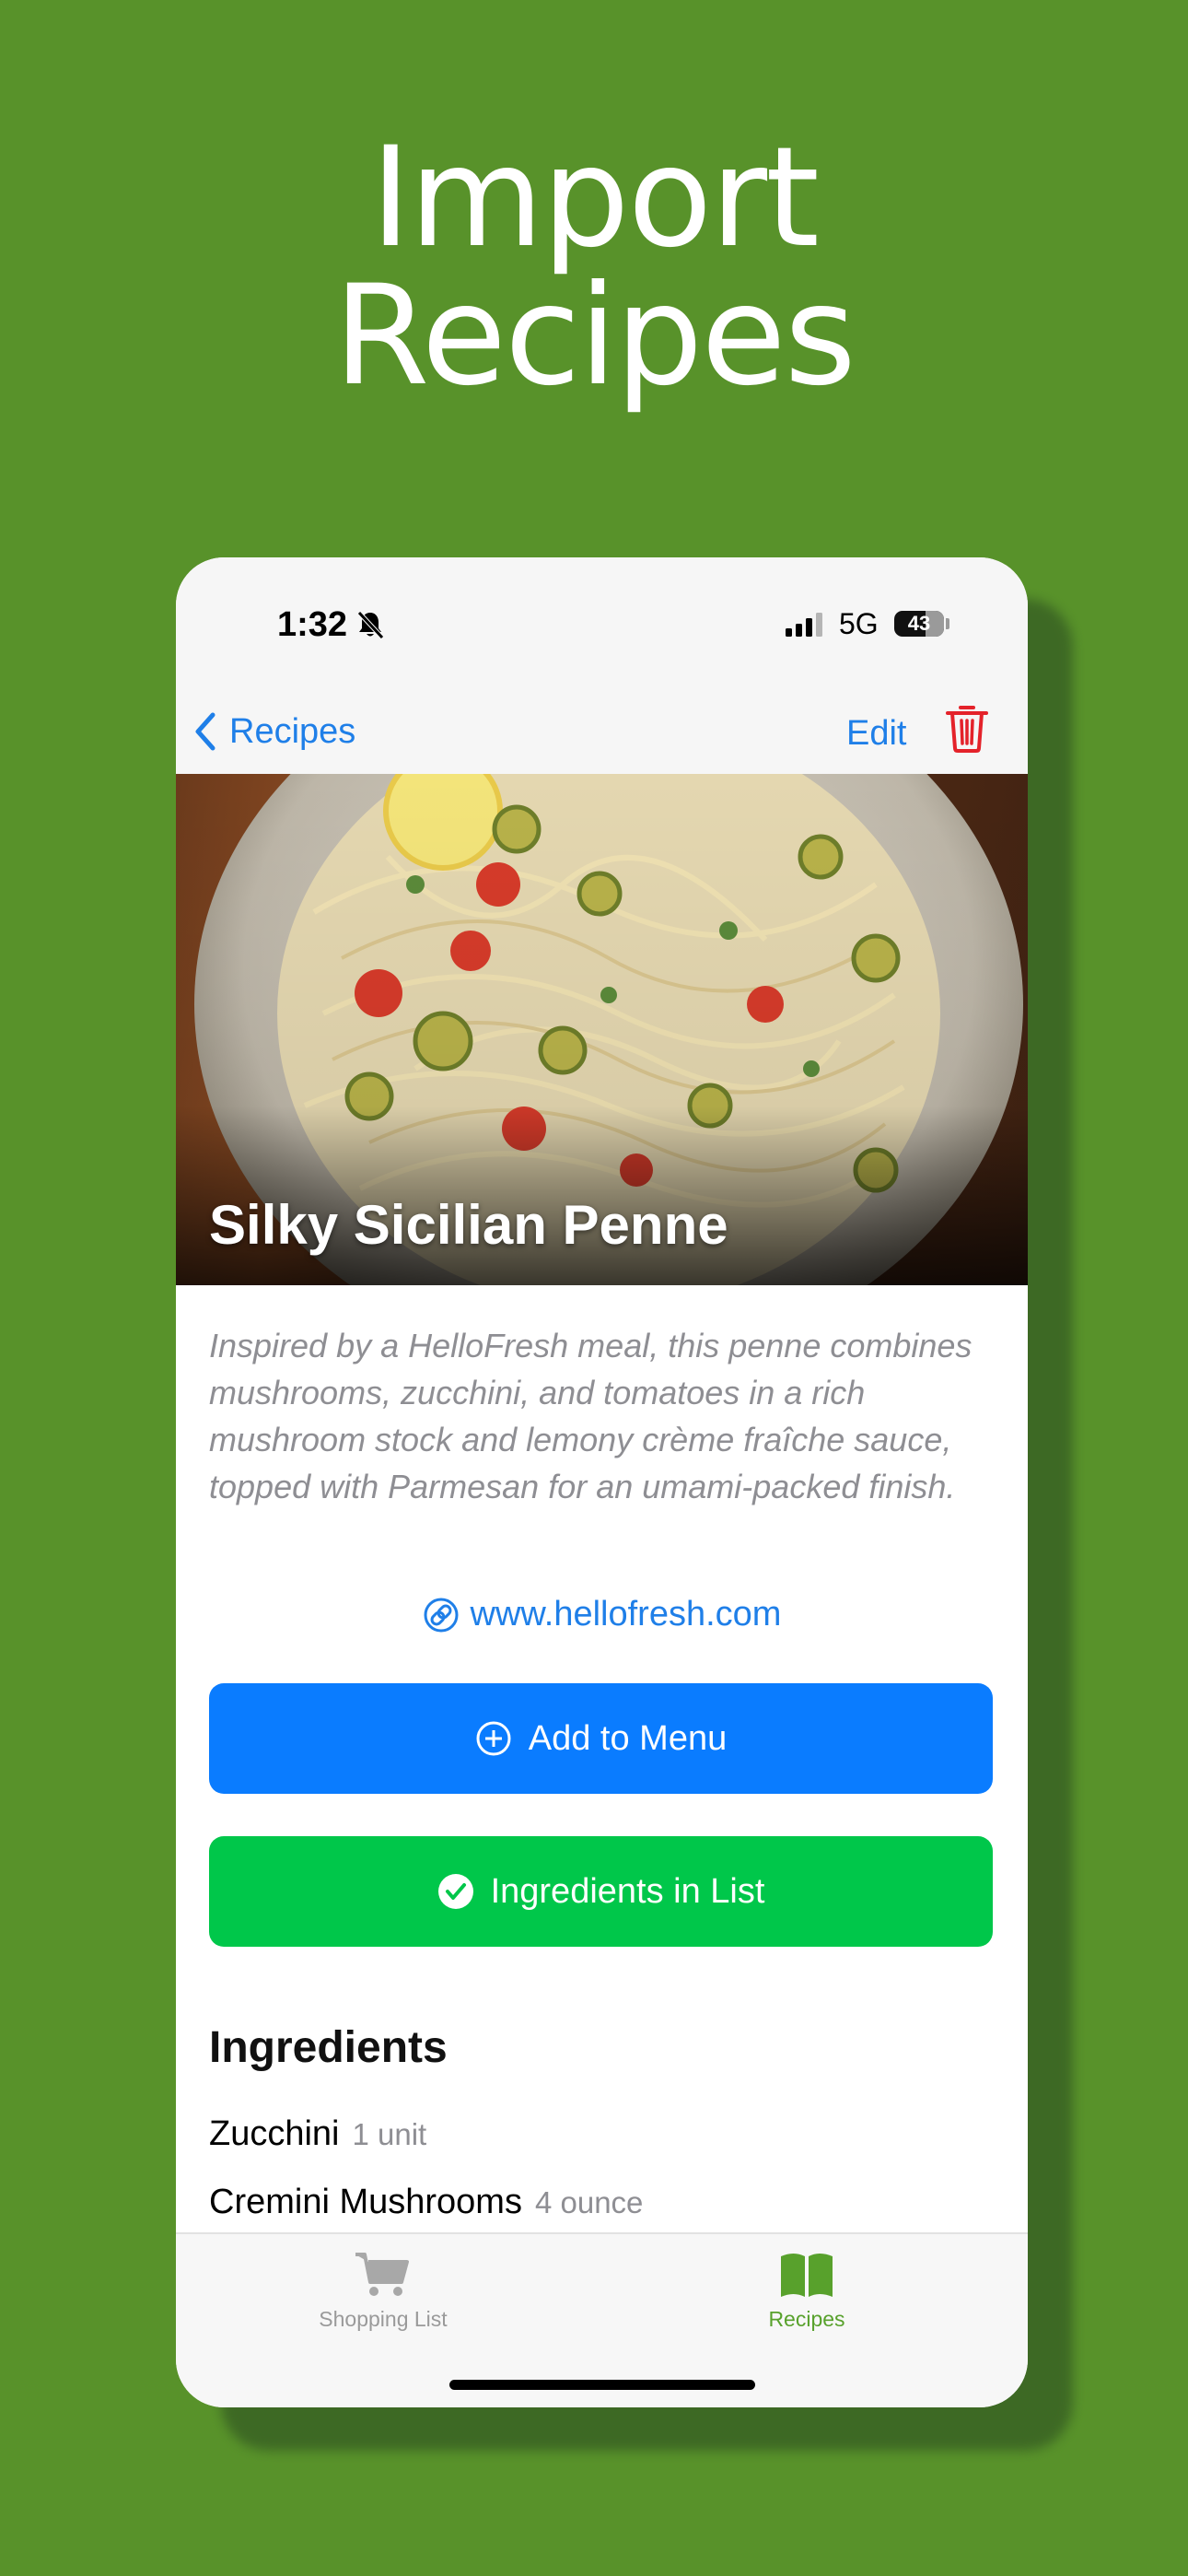 The width and height of the screenshot is (1188, 2576). What do you see at coordinates (627, 1891) in the screenshot?
I see `ingredients-in-list-label: Ingredients in List` at bounding box center [627, 1891].